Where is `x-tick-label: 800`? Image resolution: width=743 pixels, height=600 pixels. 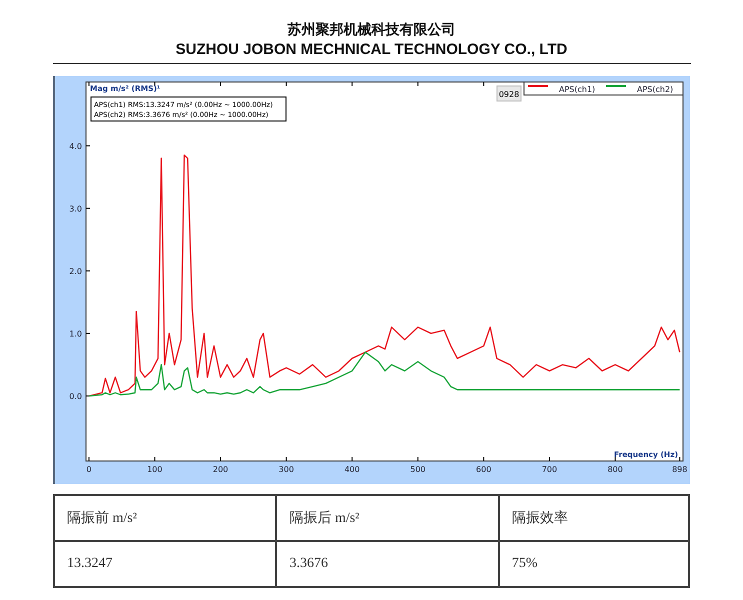
x-tick-label: 800 is located at coordinates (615, 469).